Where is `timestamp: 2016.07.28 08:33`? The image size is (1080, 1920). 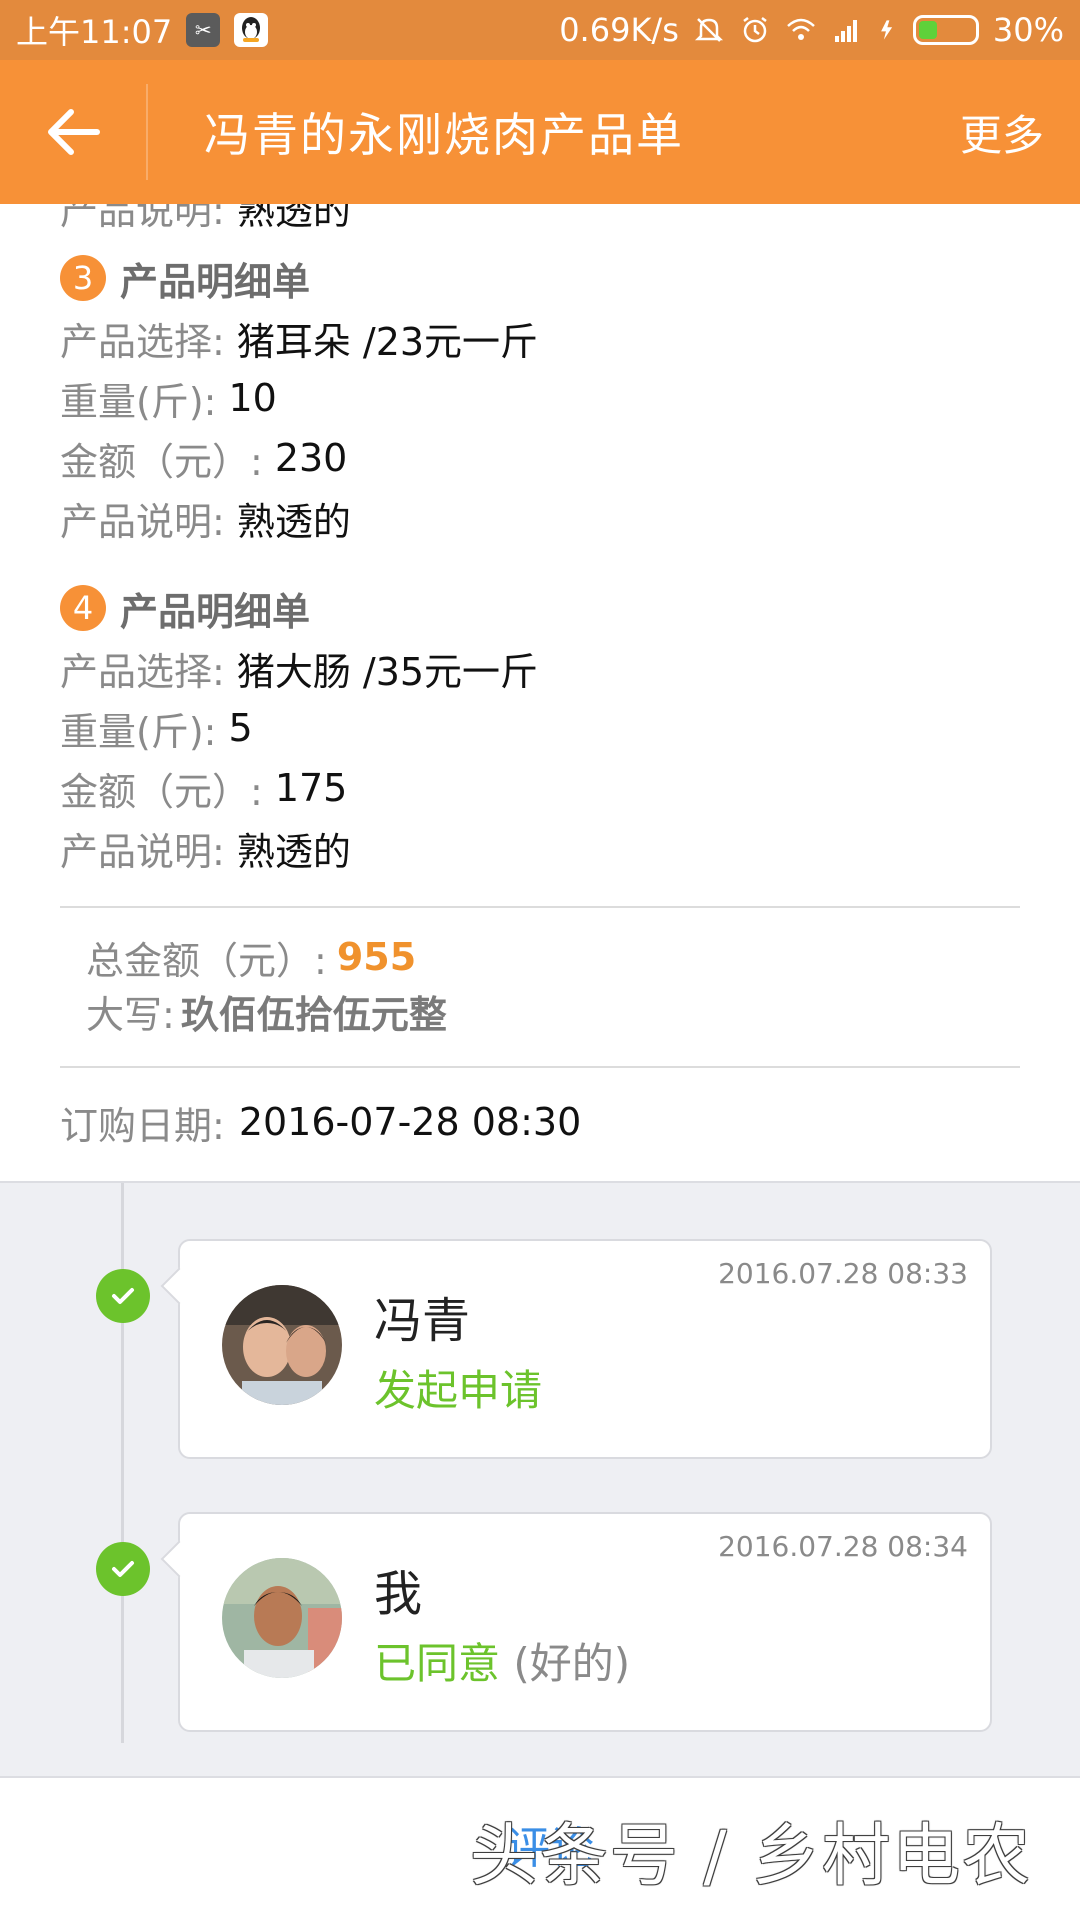 timestamp: 2016.07.28 08:33 is located at coordinates (843, 1273).